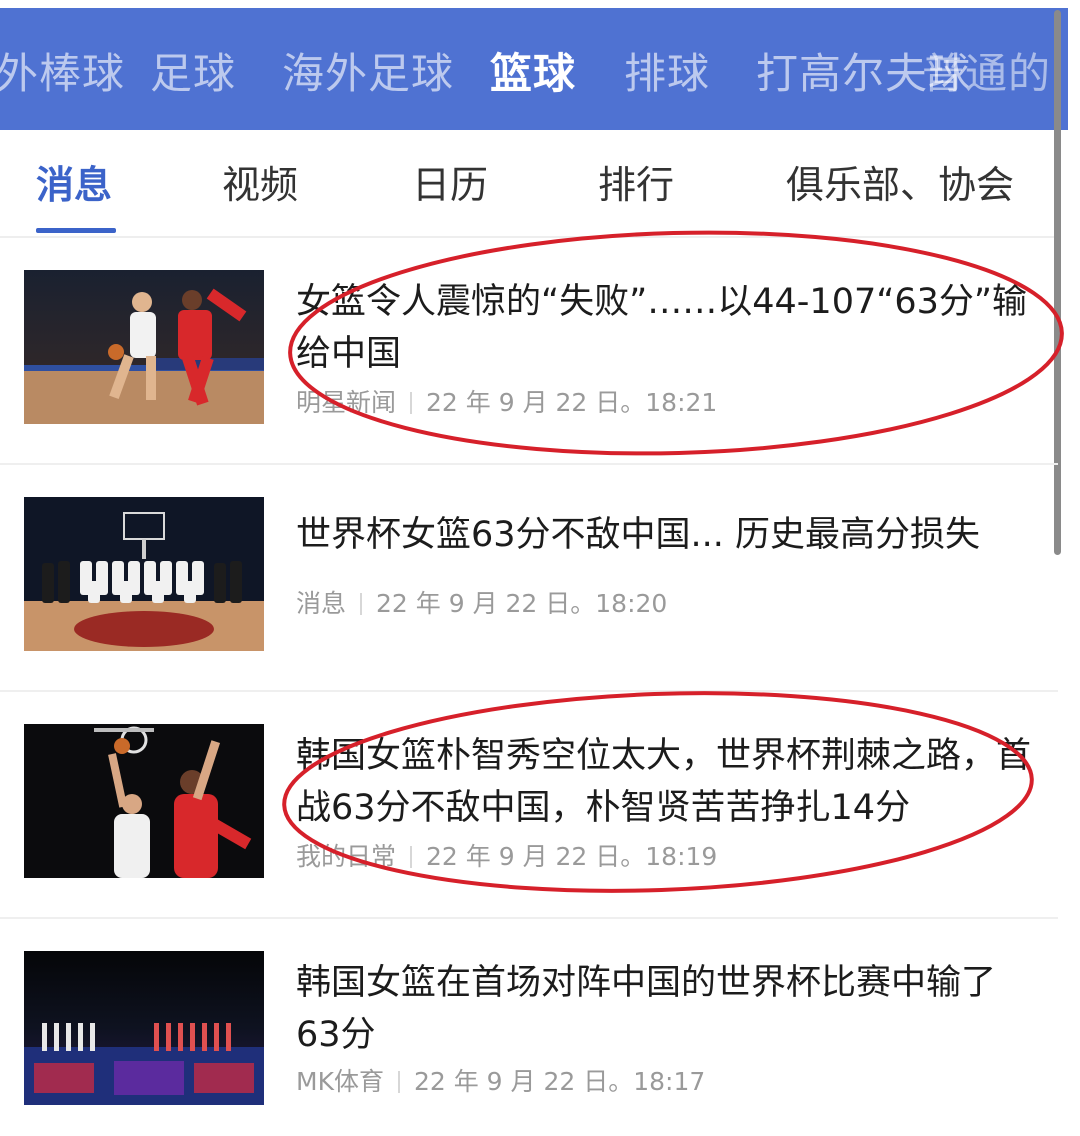 Image resolution: width=1080 pixels, height=1136 pixels. I want to click on basketball-layup-photo-icon, so click(144, 801).